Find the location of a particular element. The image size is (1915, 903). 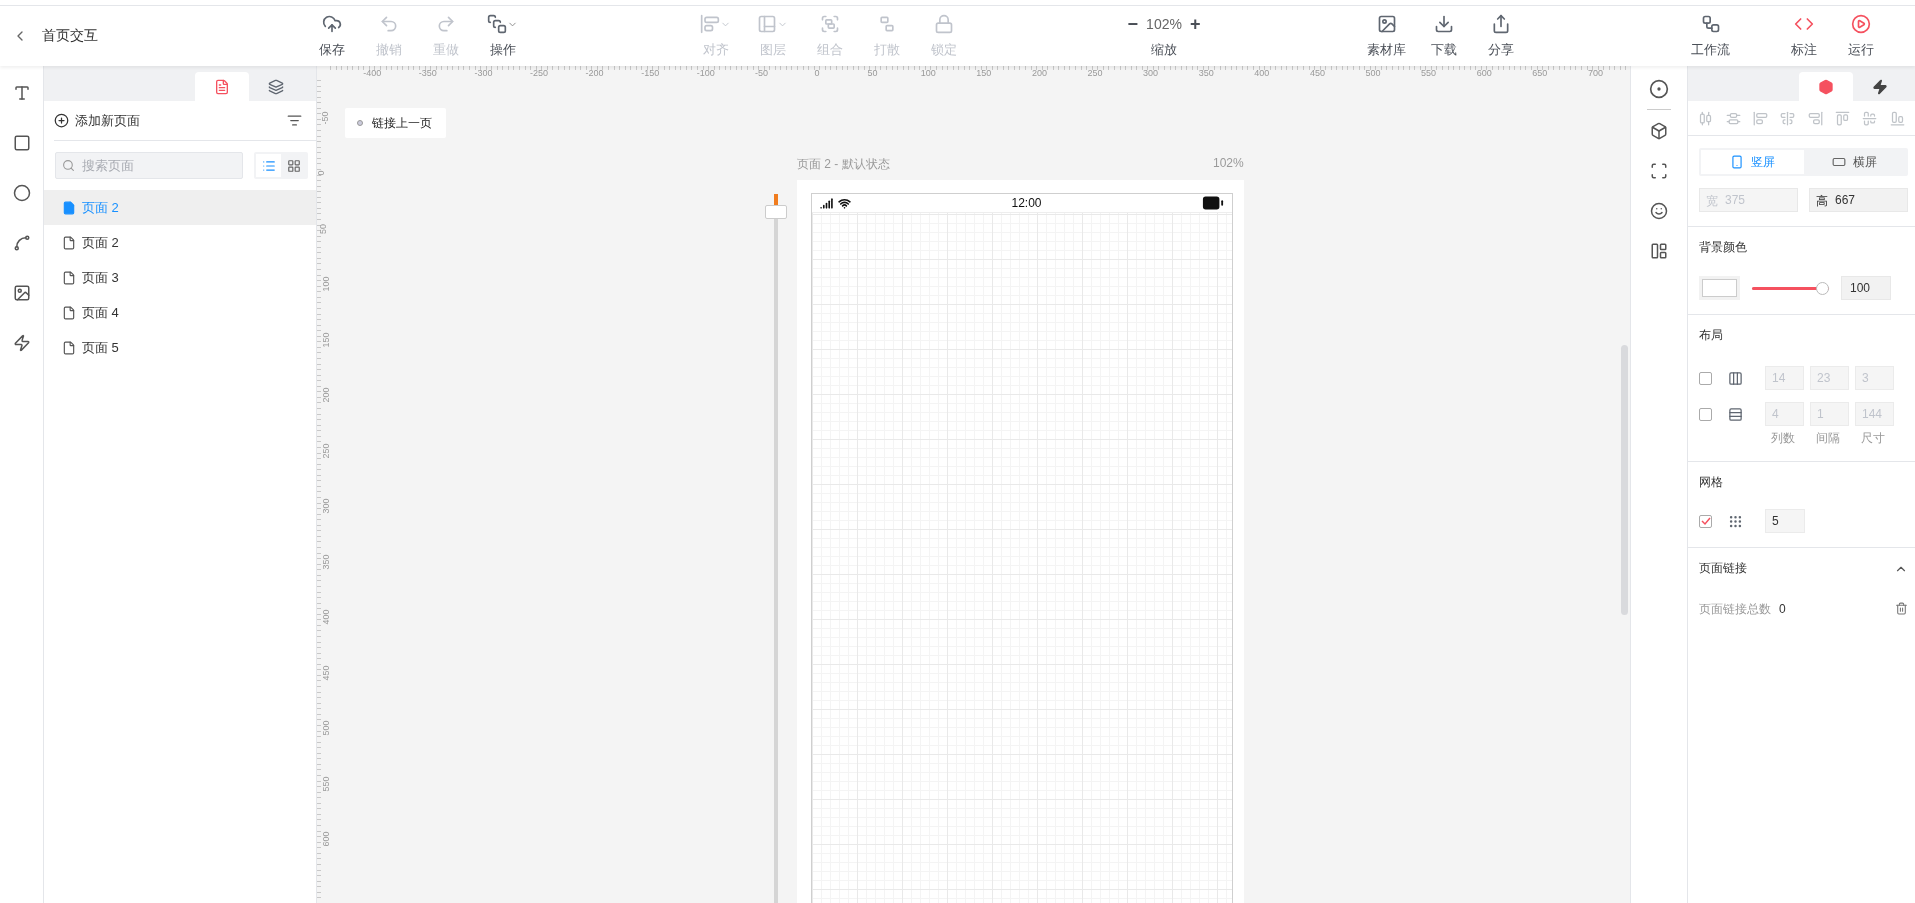

wifi-icon is located at coordinates (844, 203).